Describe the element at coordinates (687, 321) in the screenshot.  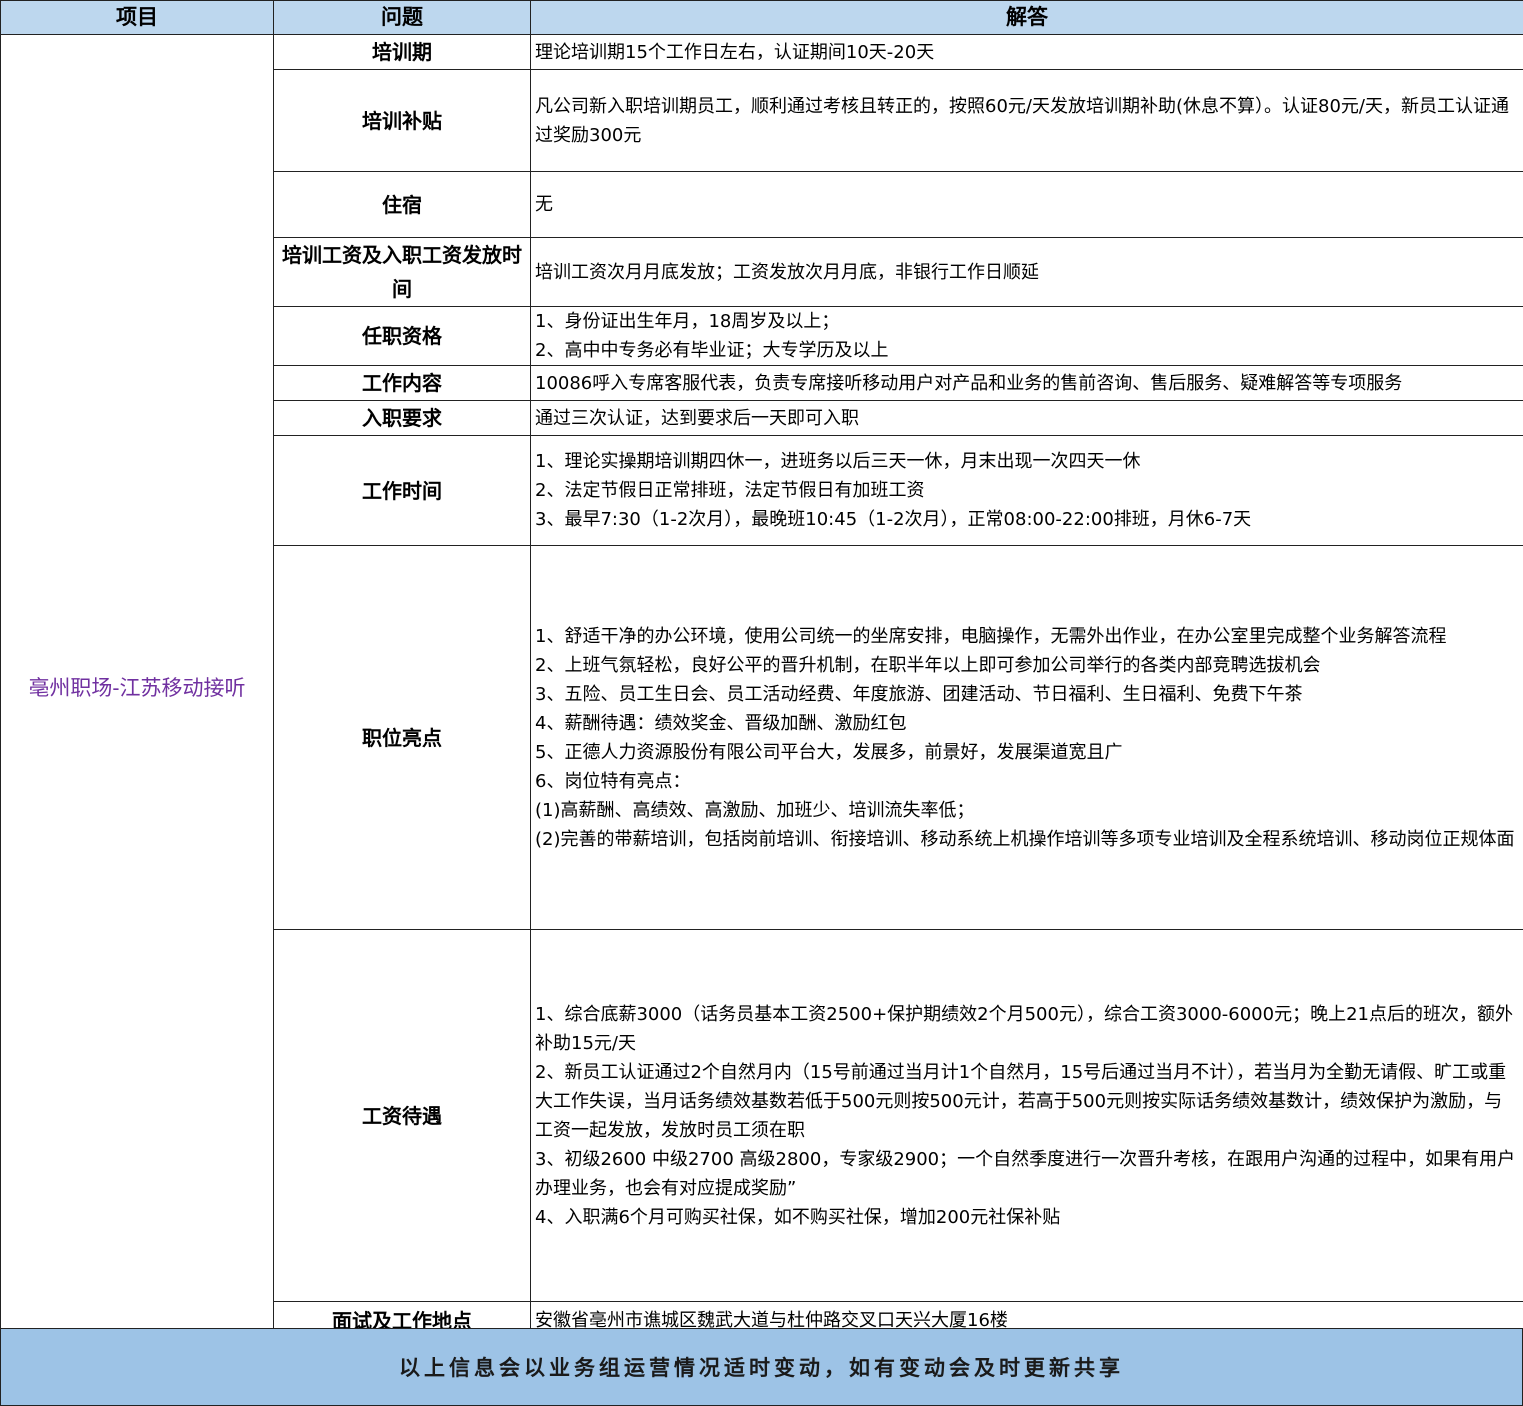
I see `answer-line: 1、身份证出生年月，18周岁及以上；` at that location.